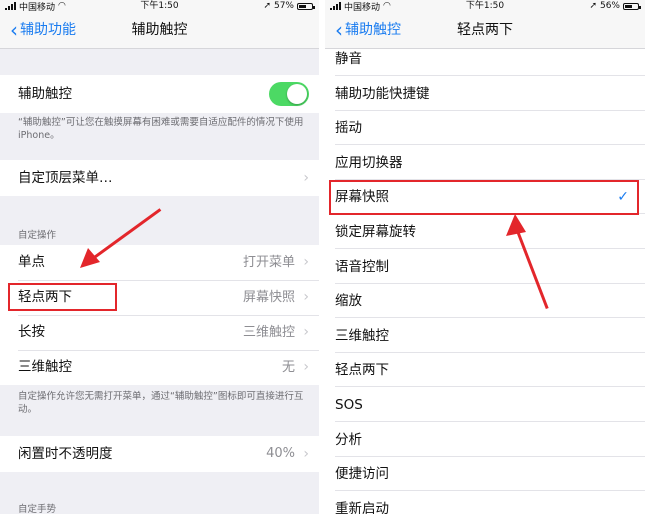  What do you see at coordinates (362, 335) in the screenshot?
I see `option-label: 三维触控` at bounding box center [362, 335].